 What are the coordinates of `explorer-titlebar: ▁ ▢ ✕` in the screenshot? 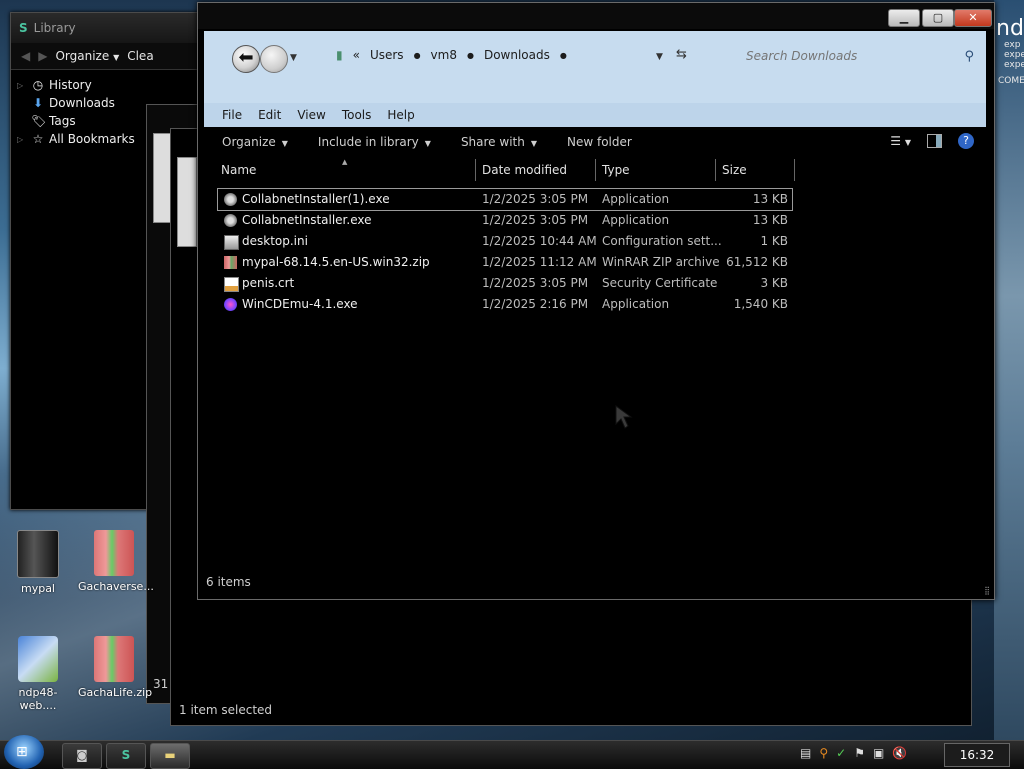 It's located at (596, 16).